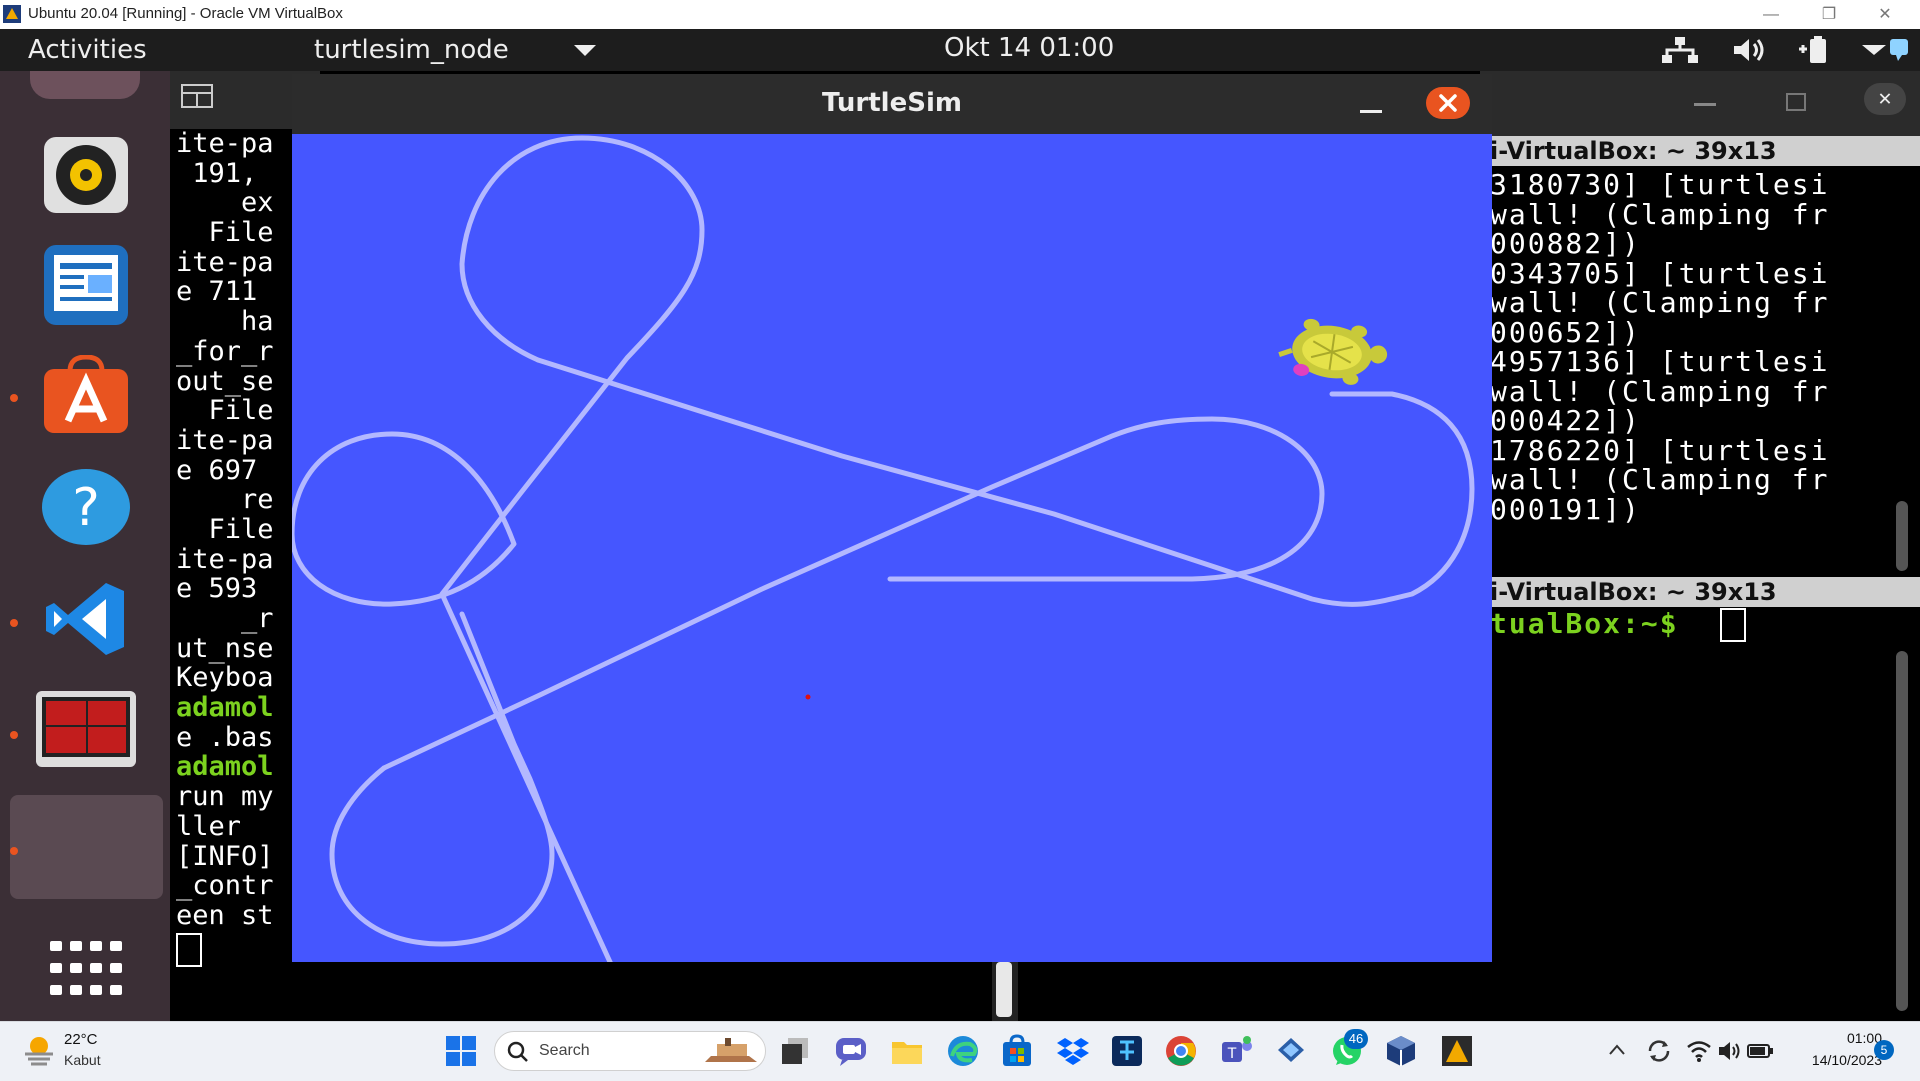  I want to click on network-icon, so click(1680, 50).